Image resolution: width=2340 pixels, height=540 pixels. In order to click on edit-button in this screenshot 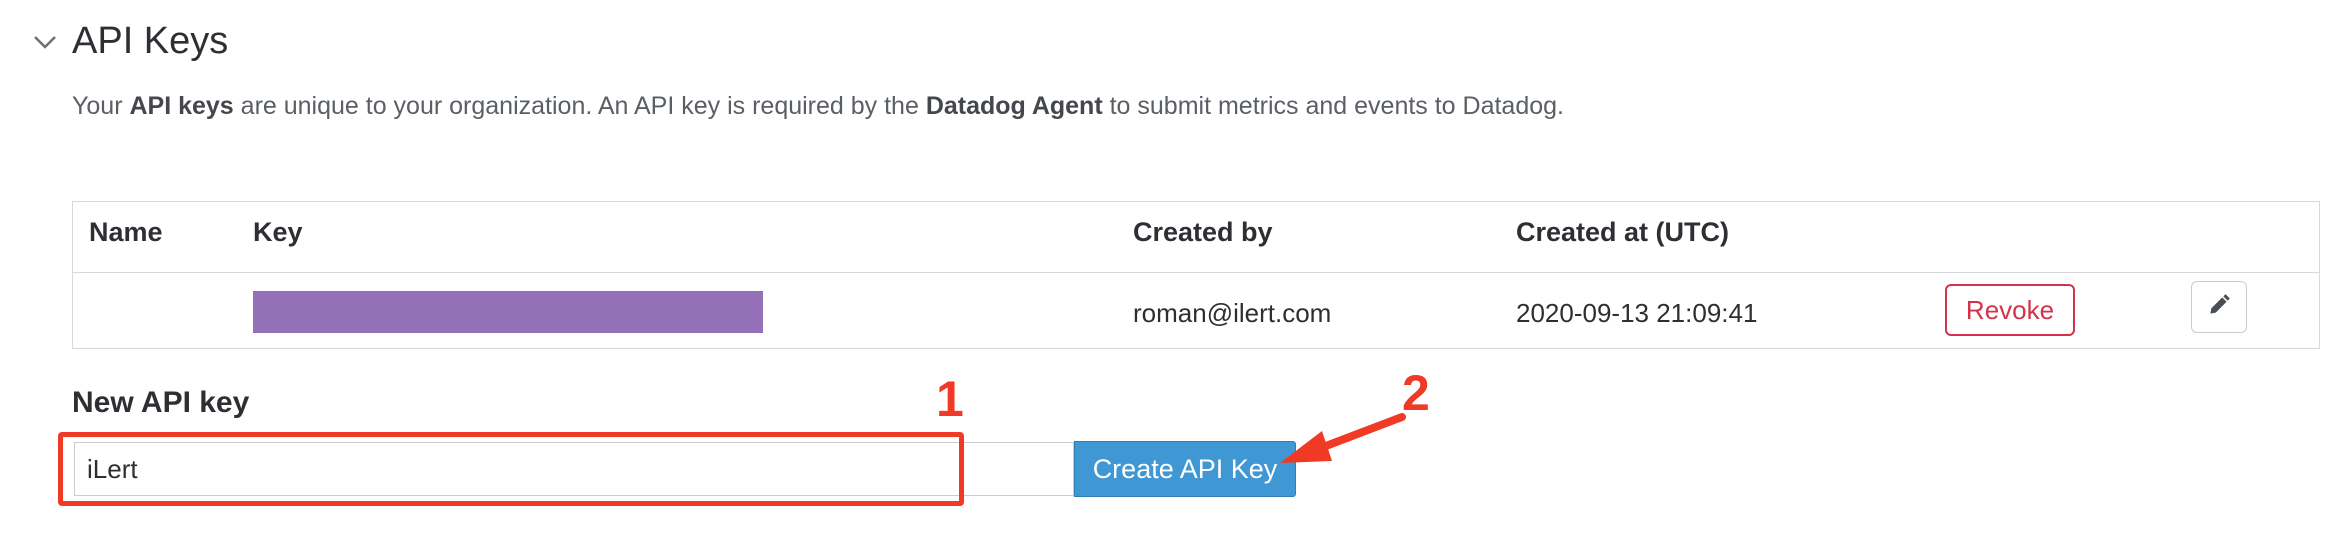, I will do `click(2219, 307)`.